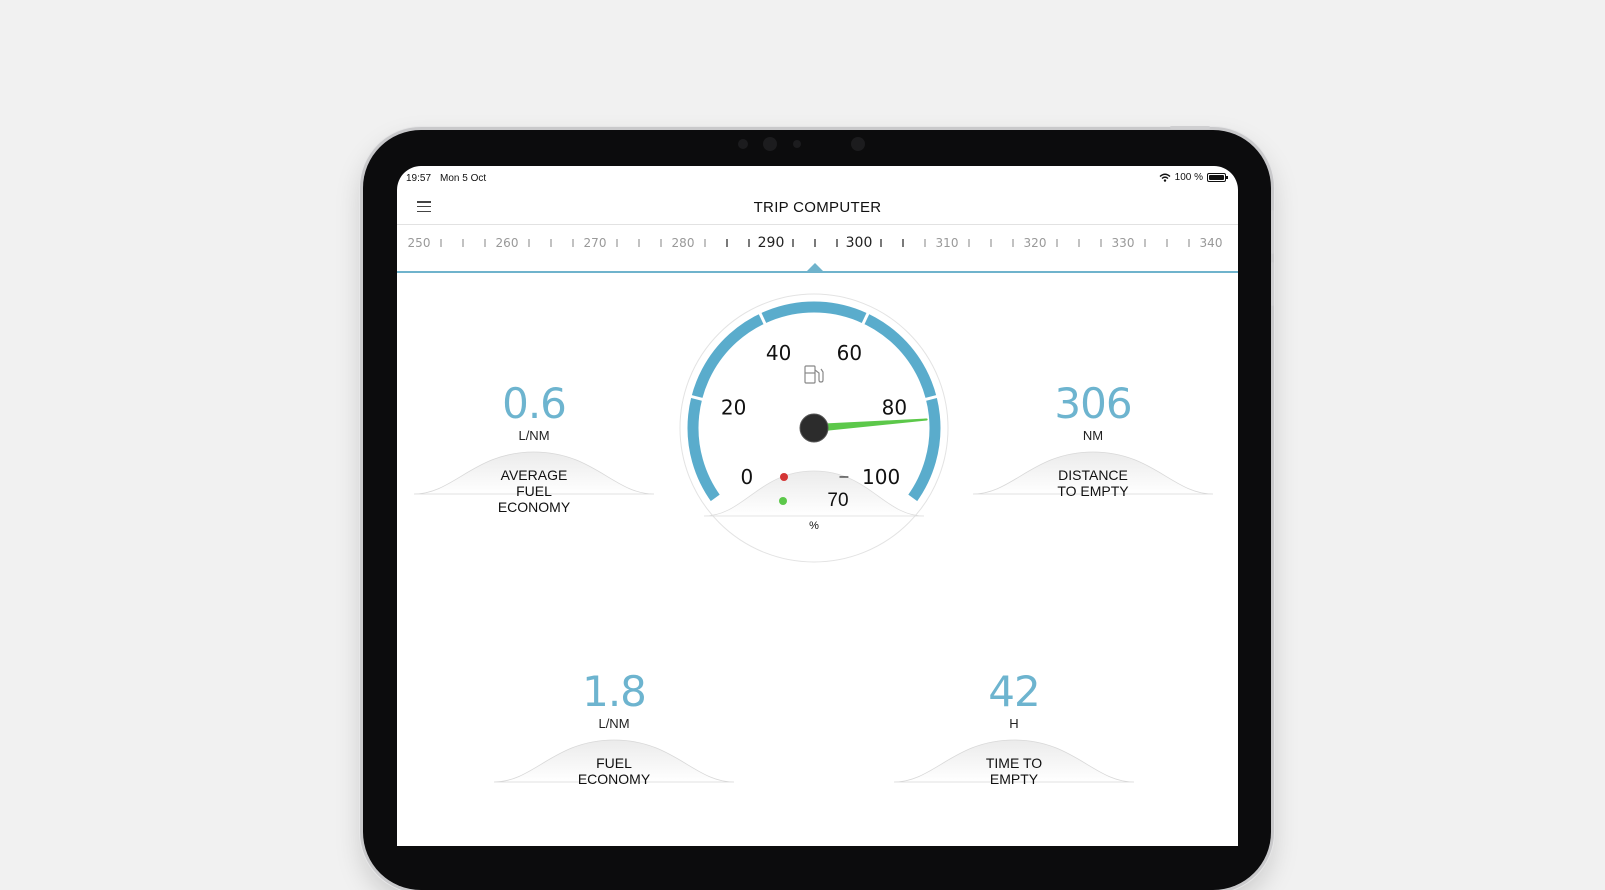 The width and height of the screenshot is (1605, 890). What do you see at coordinates (771, 243) in the screenshot?
I see `ruler-label: 290` at bounding box center [771, 243].